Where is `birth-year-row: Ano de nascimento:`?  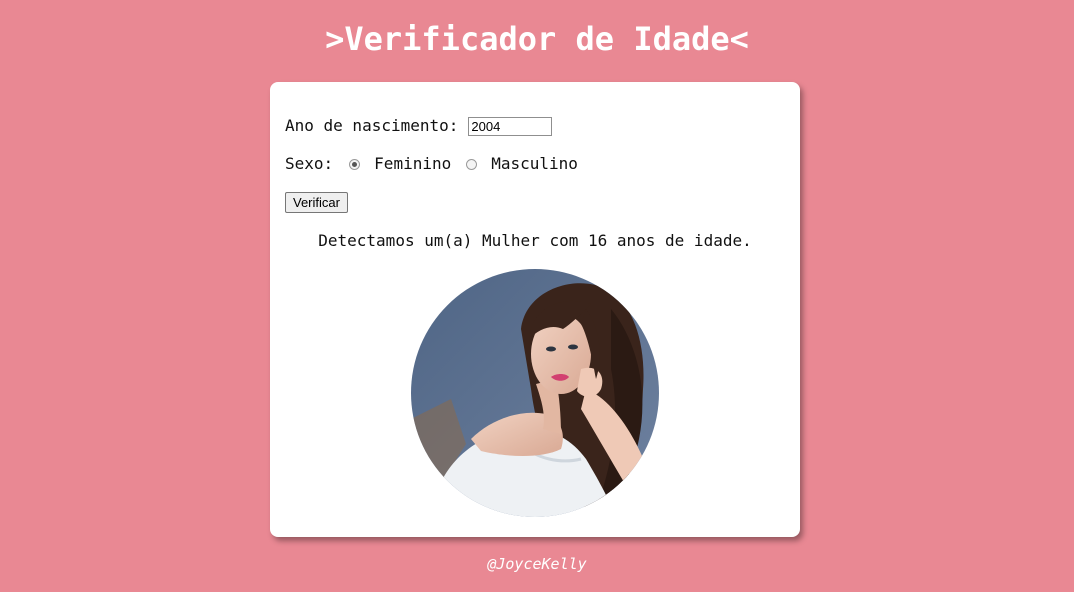 birth-year-row: Ano de nascimento: is located at coordinates (419, 126).